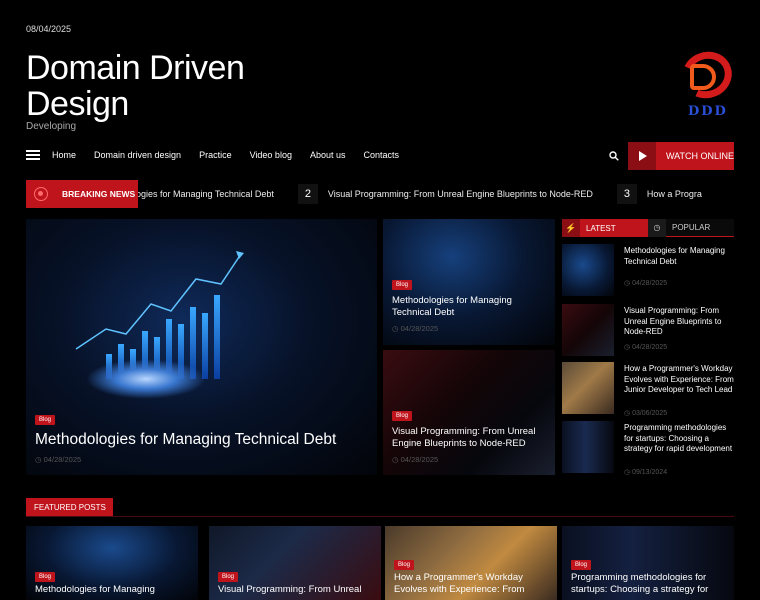  Describe the element at coordinates (137, 155) in the screenshot. I see `nav-item-domain-driven-design: Domain driven design` at that location.